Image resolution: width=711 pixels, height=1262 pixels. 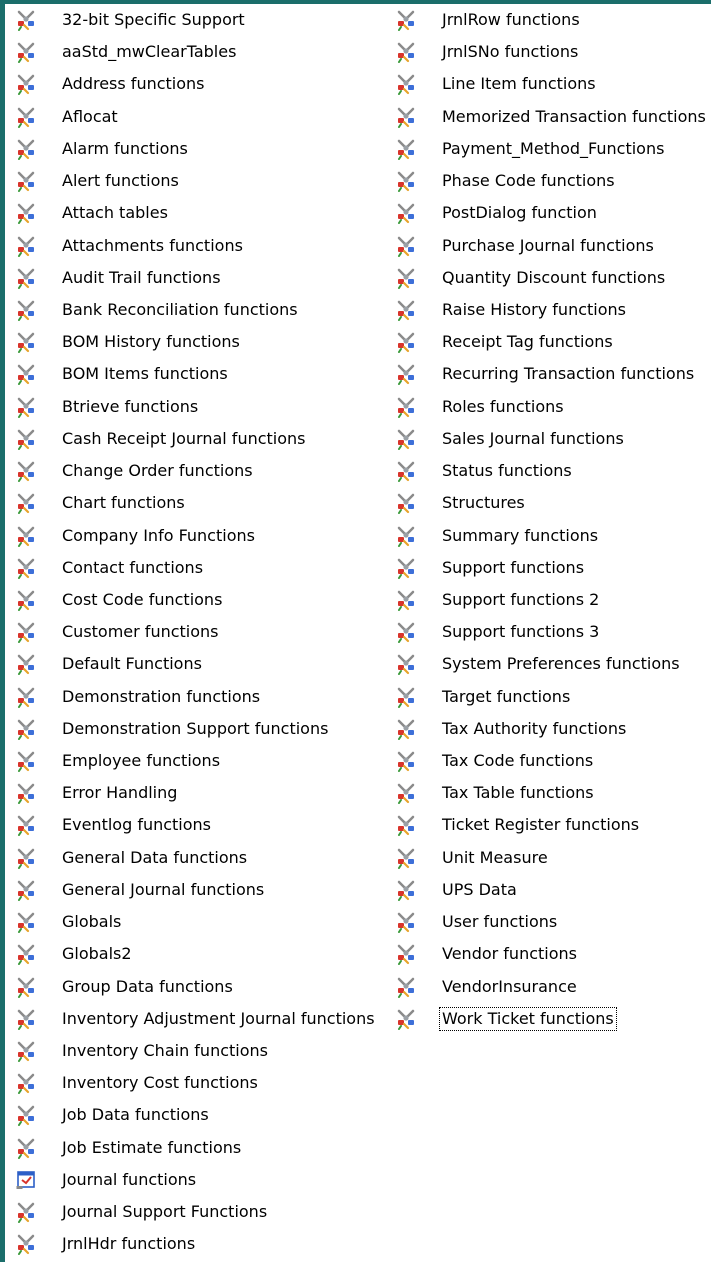 What do you see at coordinates (170, 987) in the screenshot?
I see `list-item-group-data-functions: Group Data functions` at bounding box center [170, 987].